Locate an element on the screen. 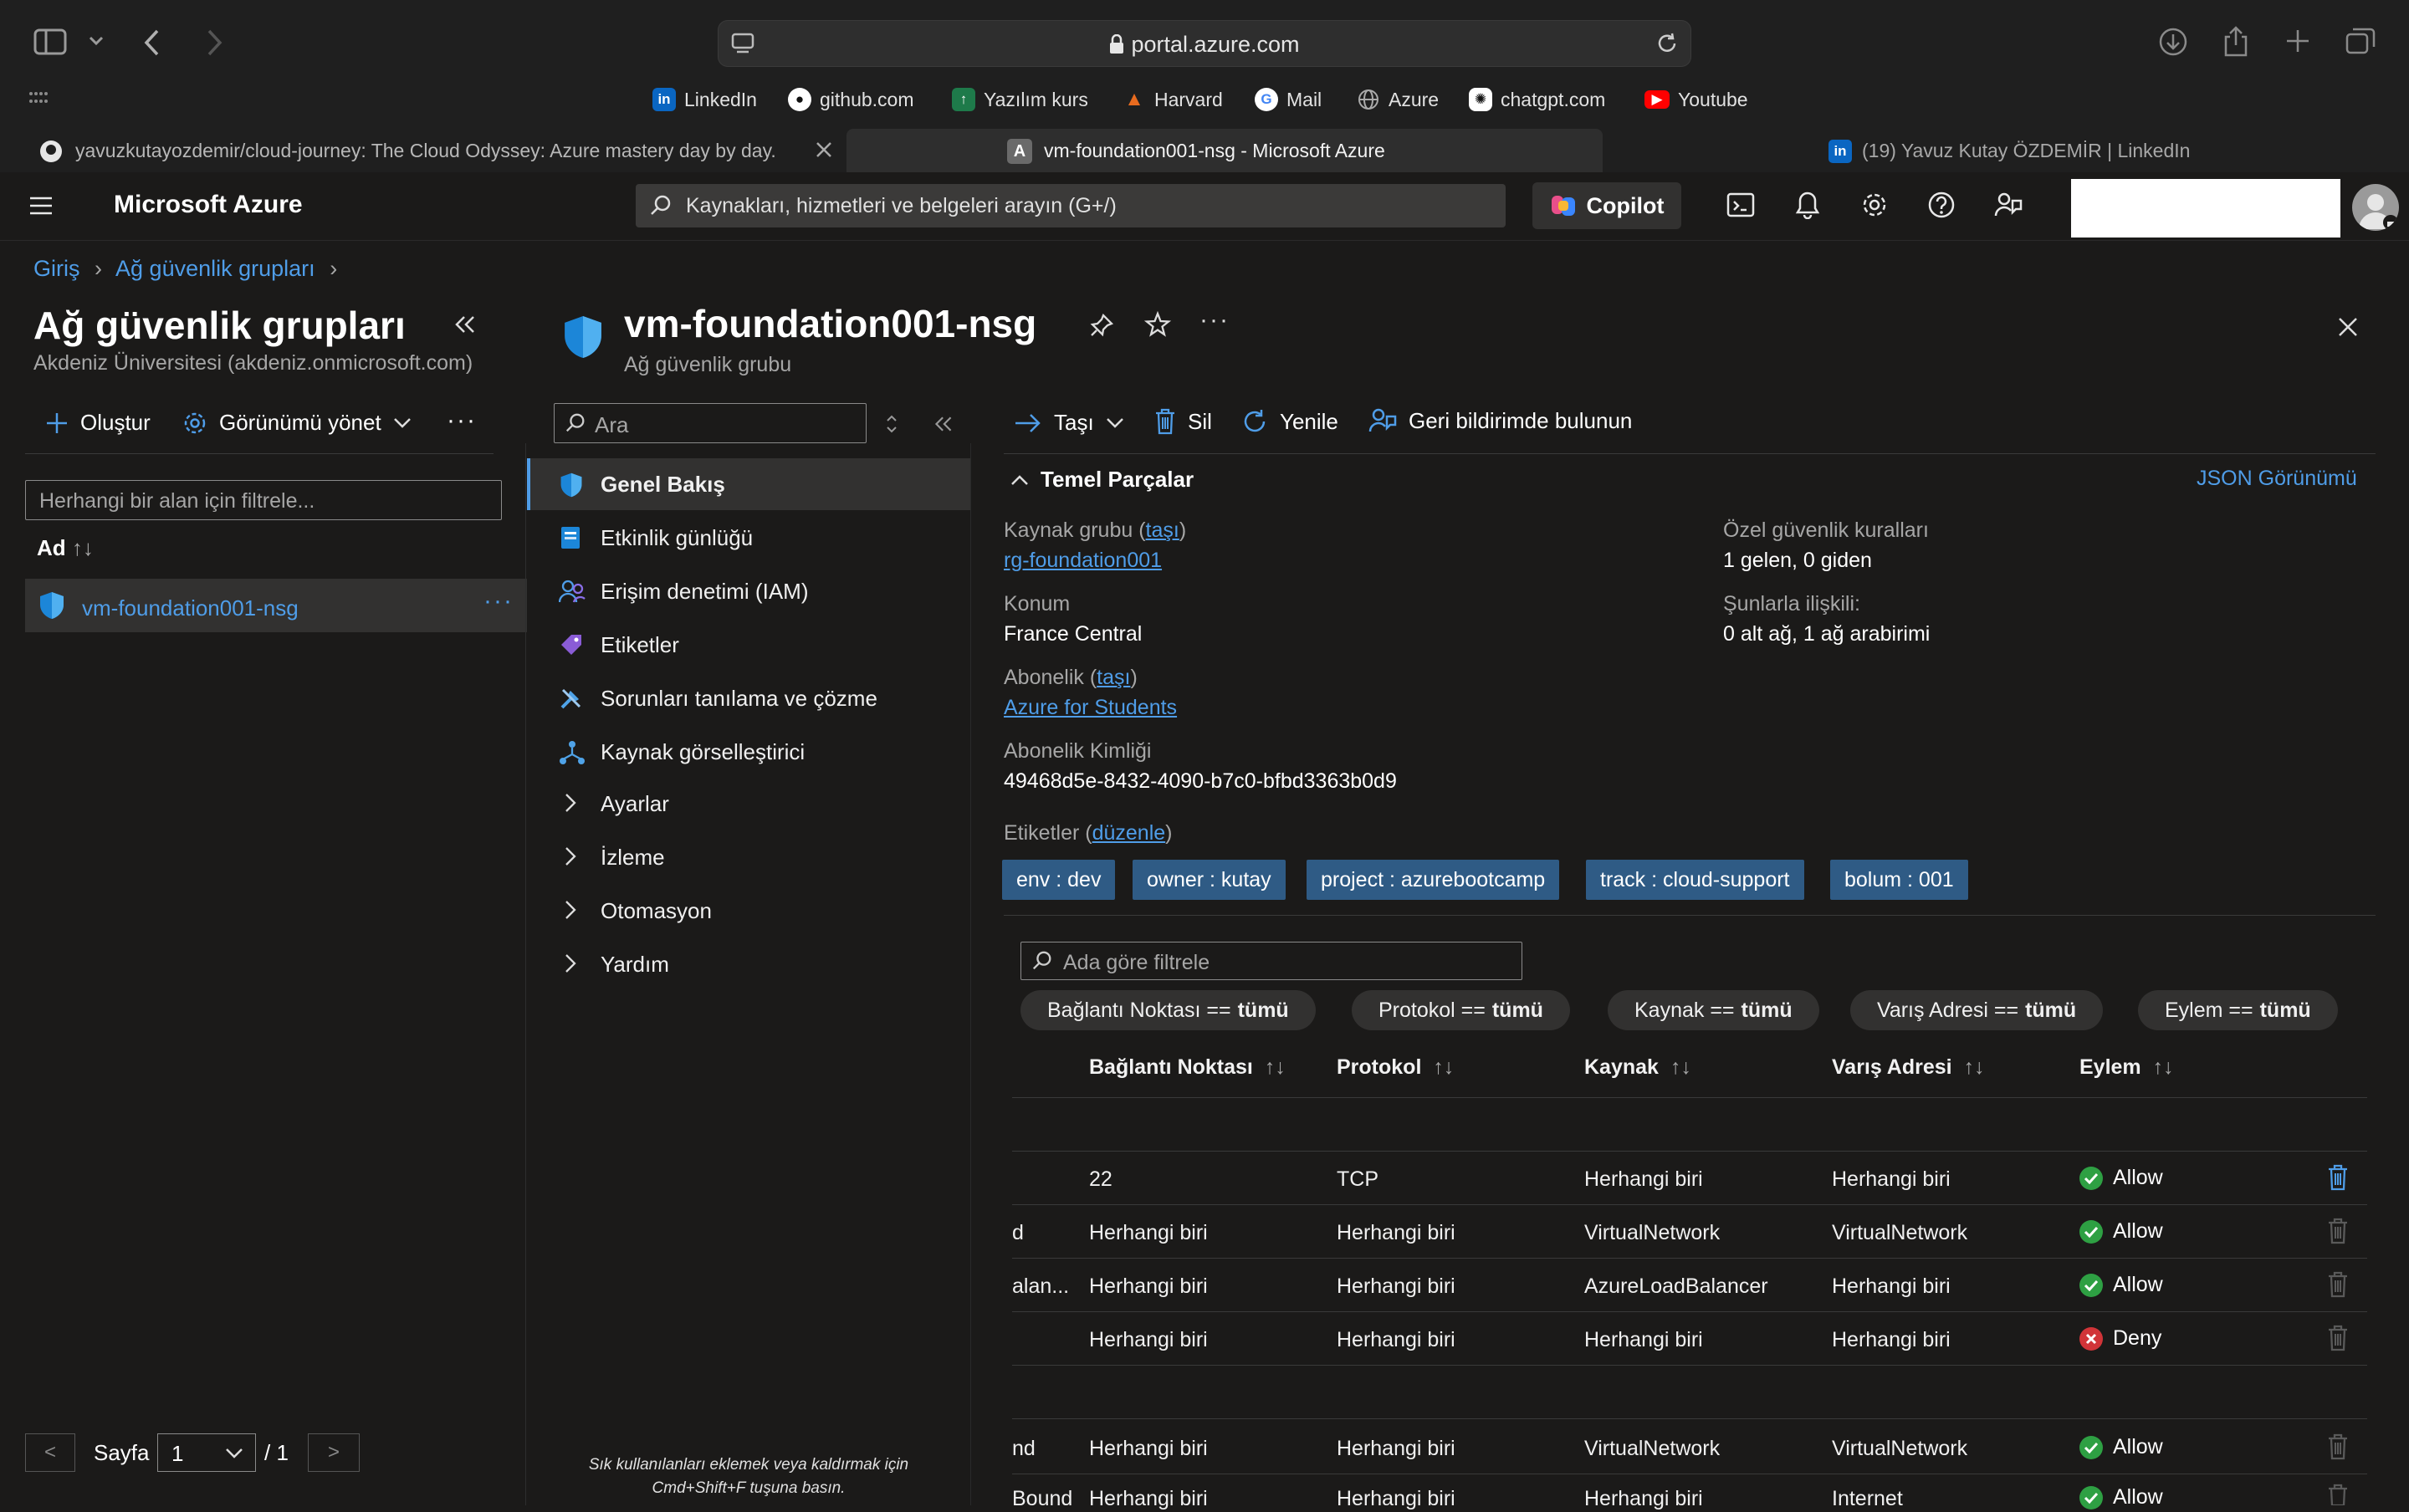 This screenshot has width=2409, height=1512. close-icon is located at coordinates (2348, 327).